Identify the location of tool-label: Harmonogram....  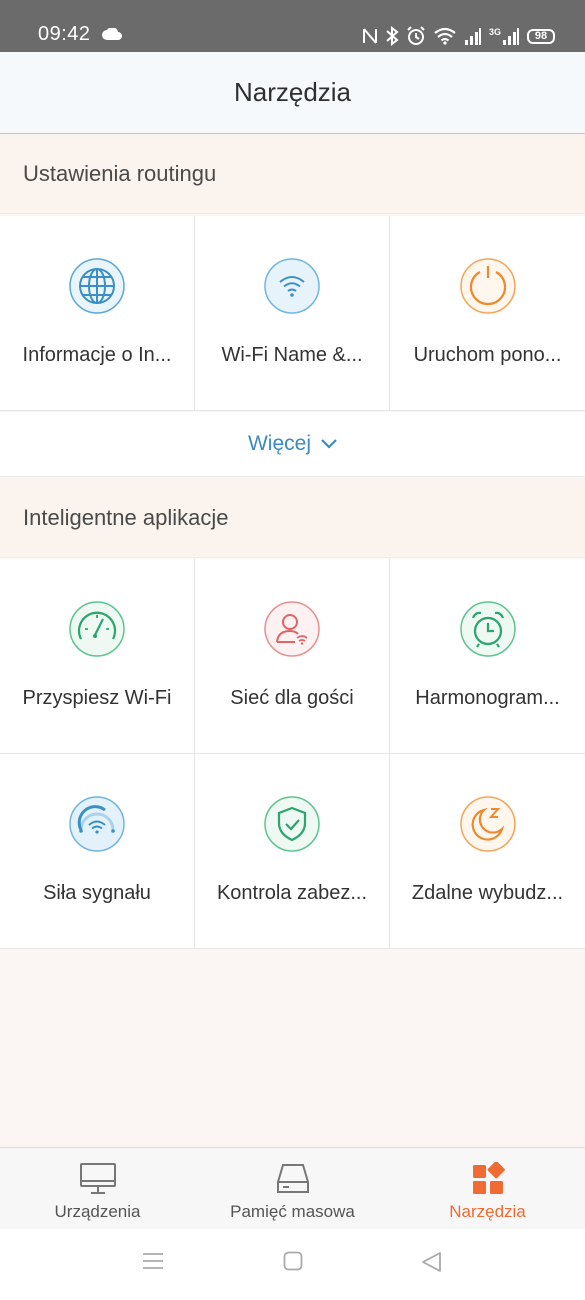
(487, 698).